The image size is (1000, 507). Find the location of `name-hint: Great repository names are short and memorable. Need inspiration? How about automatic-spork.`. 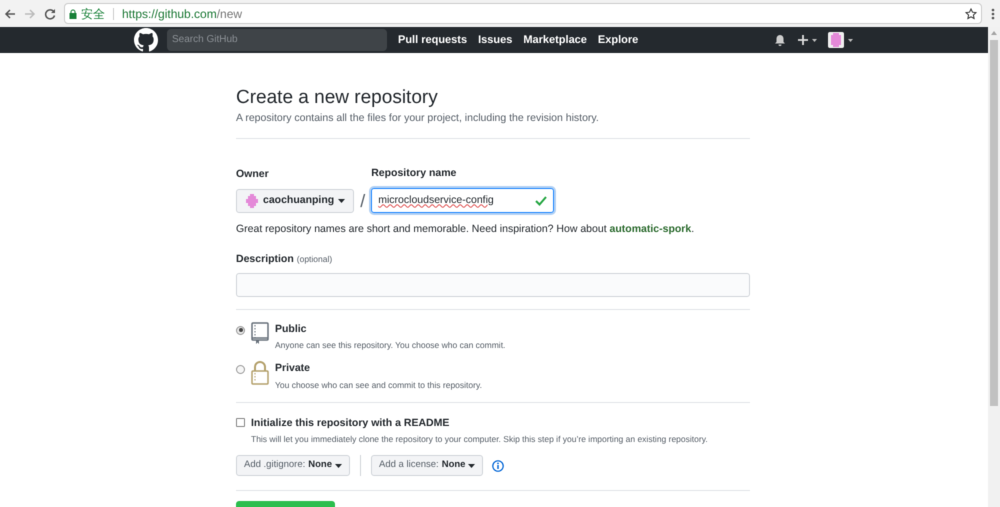

name-hint: Great repository names are short and memorable. Need inspiration? How about automatic-spork. is located at coordinates (466, 229).